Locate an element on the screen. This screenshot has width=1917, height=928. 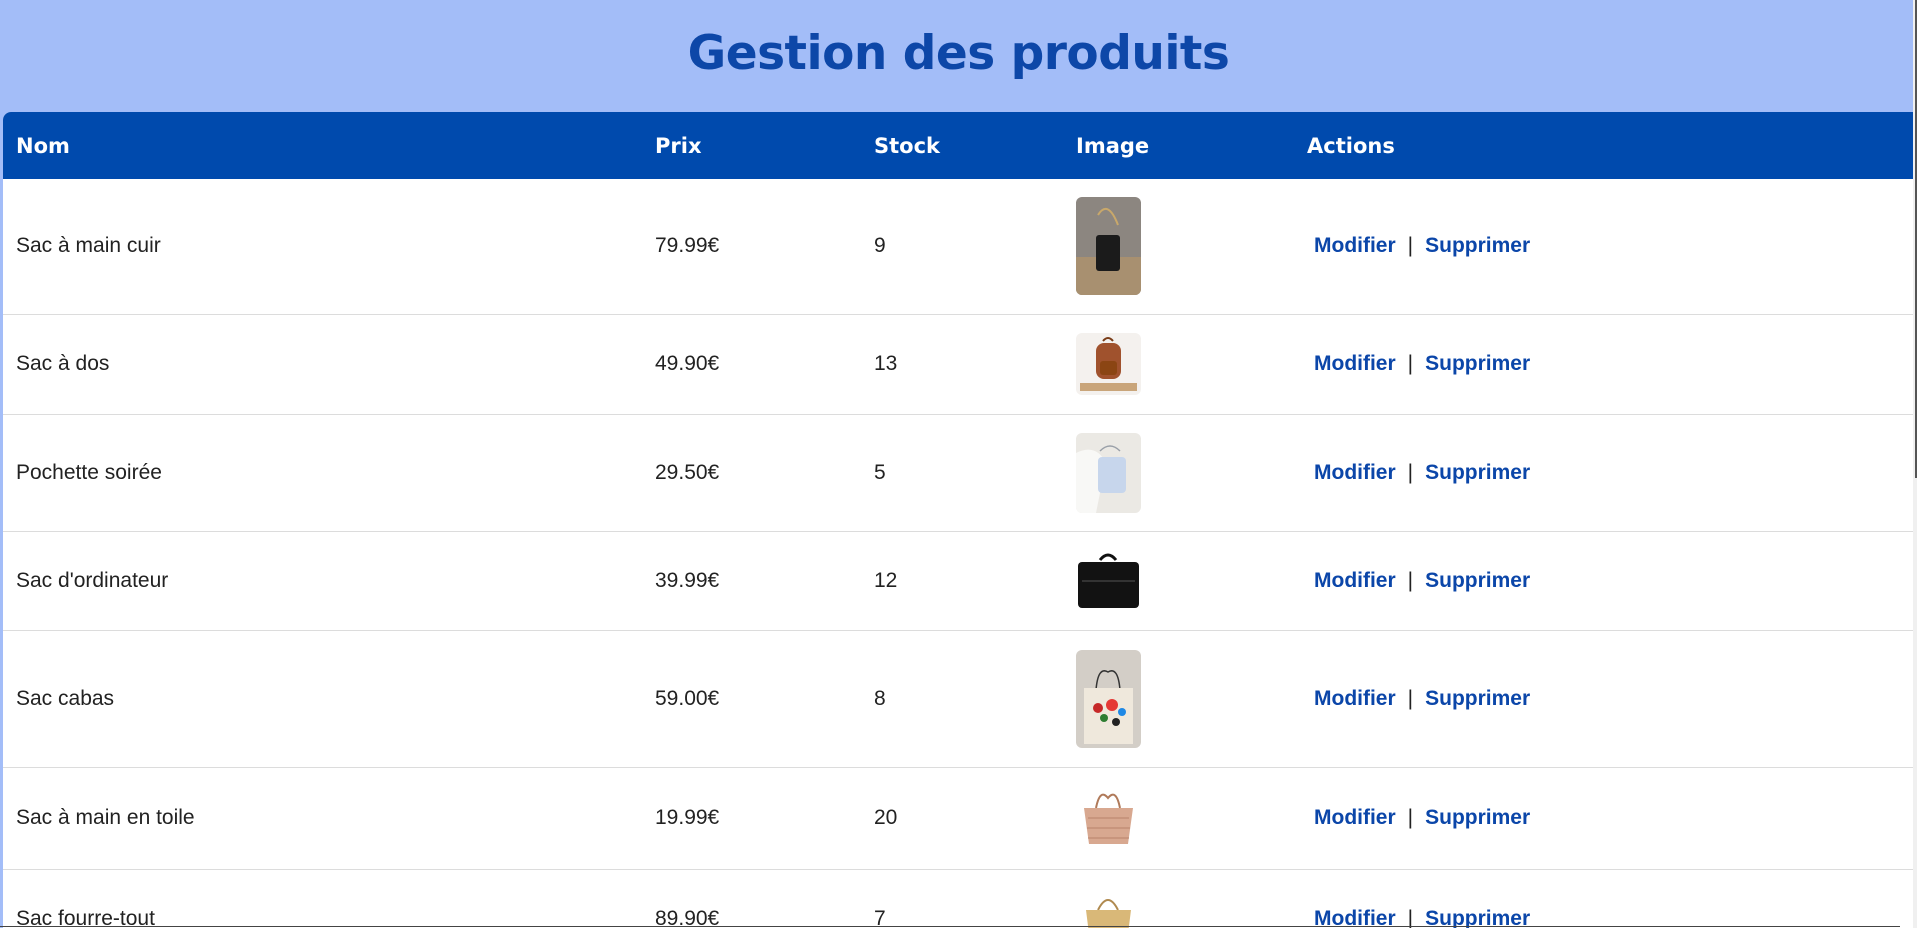
column-header-prix: Prix is located at coordinates (678, 145).